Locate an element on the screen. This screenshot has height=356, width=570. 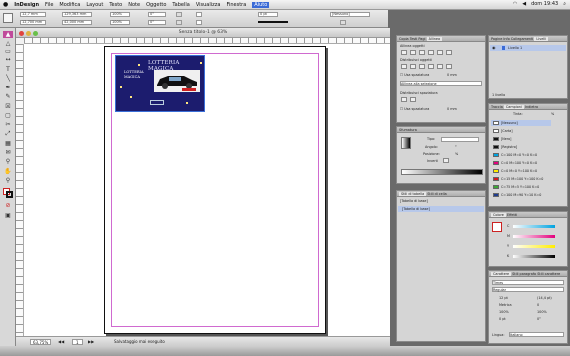
distribute-right-icon is located at coordinates (449, 66).